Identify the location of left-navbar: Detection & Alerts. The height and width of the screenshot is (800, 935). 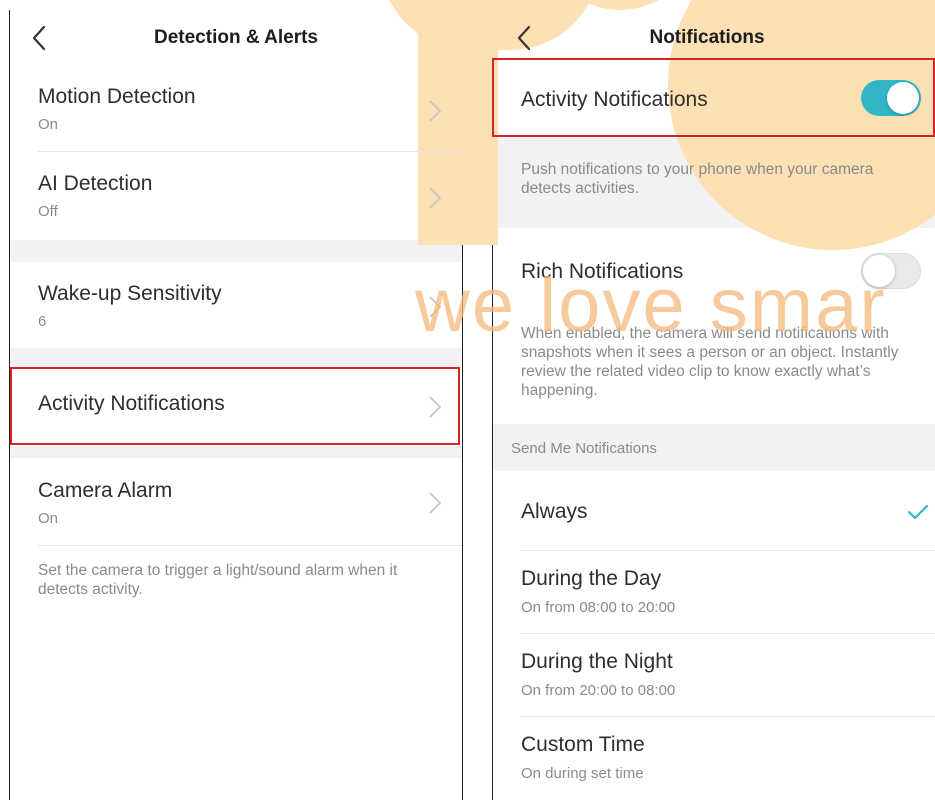
(236, 38).